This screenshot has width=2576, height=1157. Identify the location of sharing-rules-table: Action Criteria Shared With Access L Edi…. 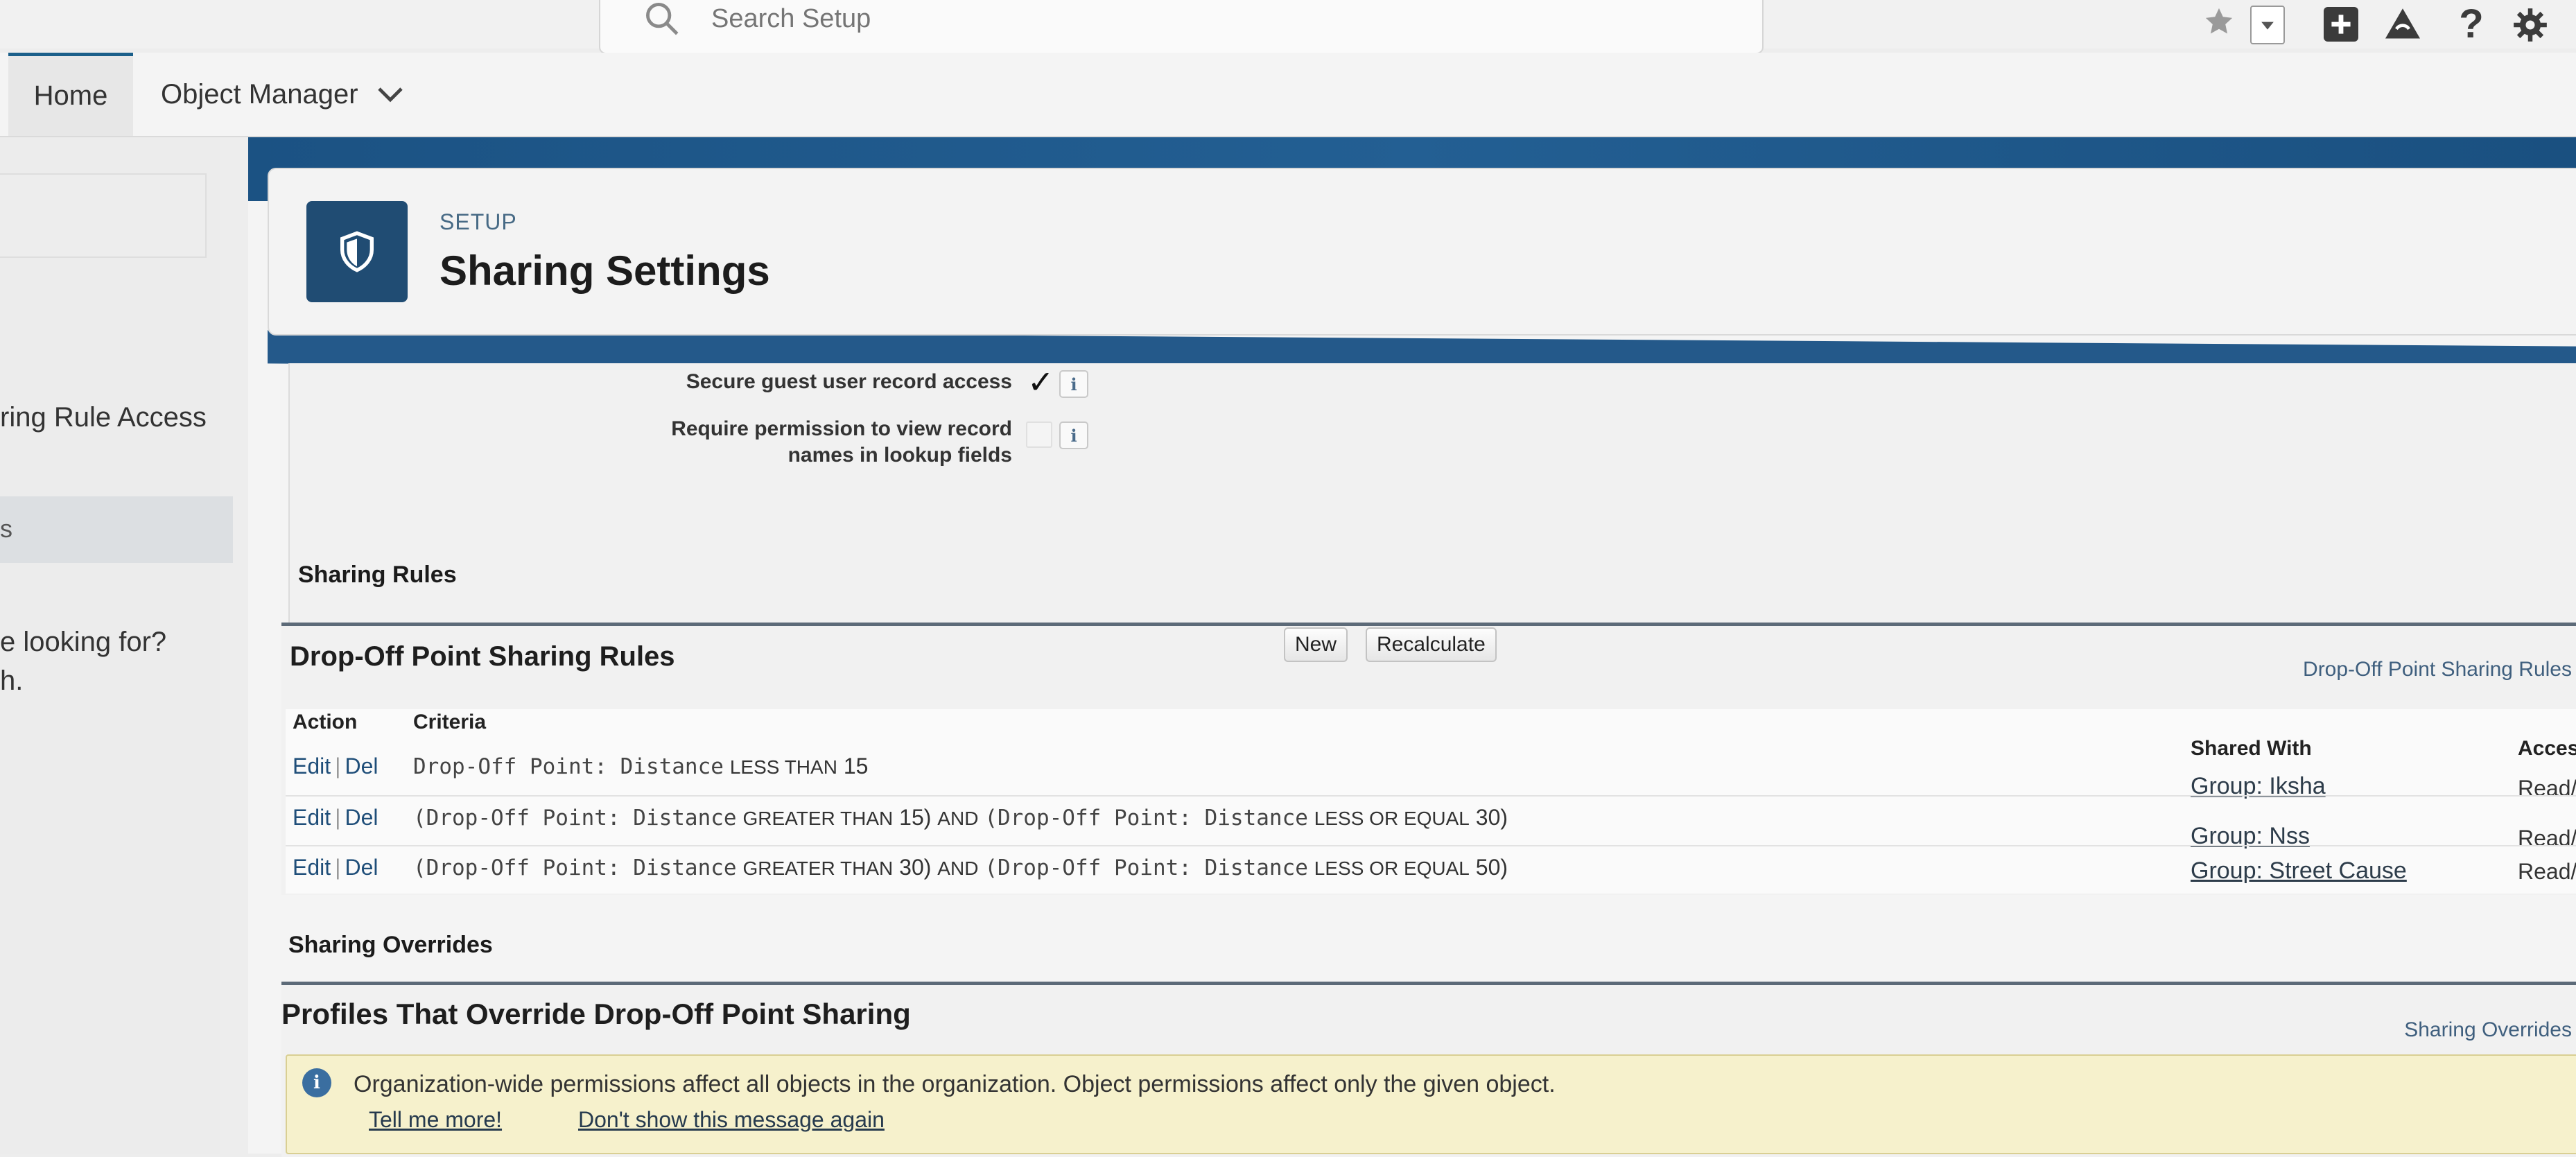
(1431, 802).